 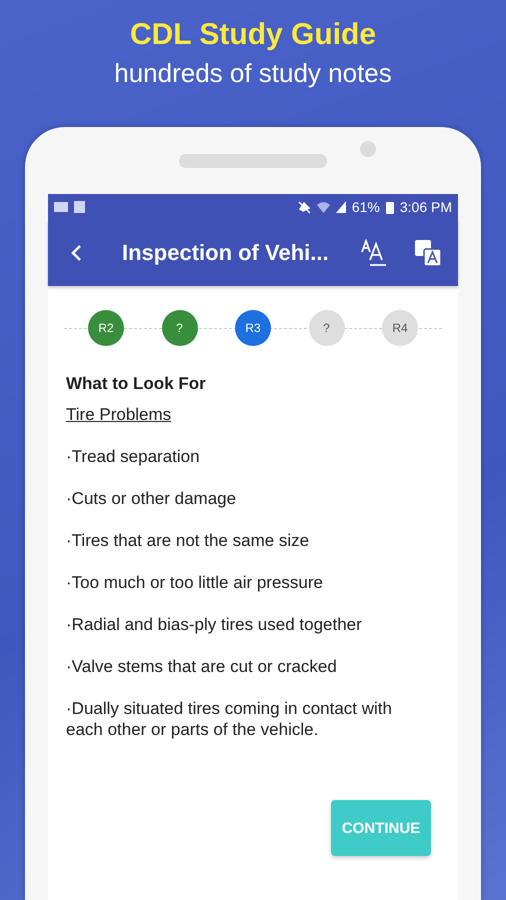 What do you see at coordinates (119, 415) in the screenshot?
I see `section-subheading: Tire Problems` at bounding box center [119, 415].